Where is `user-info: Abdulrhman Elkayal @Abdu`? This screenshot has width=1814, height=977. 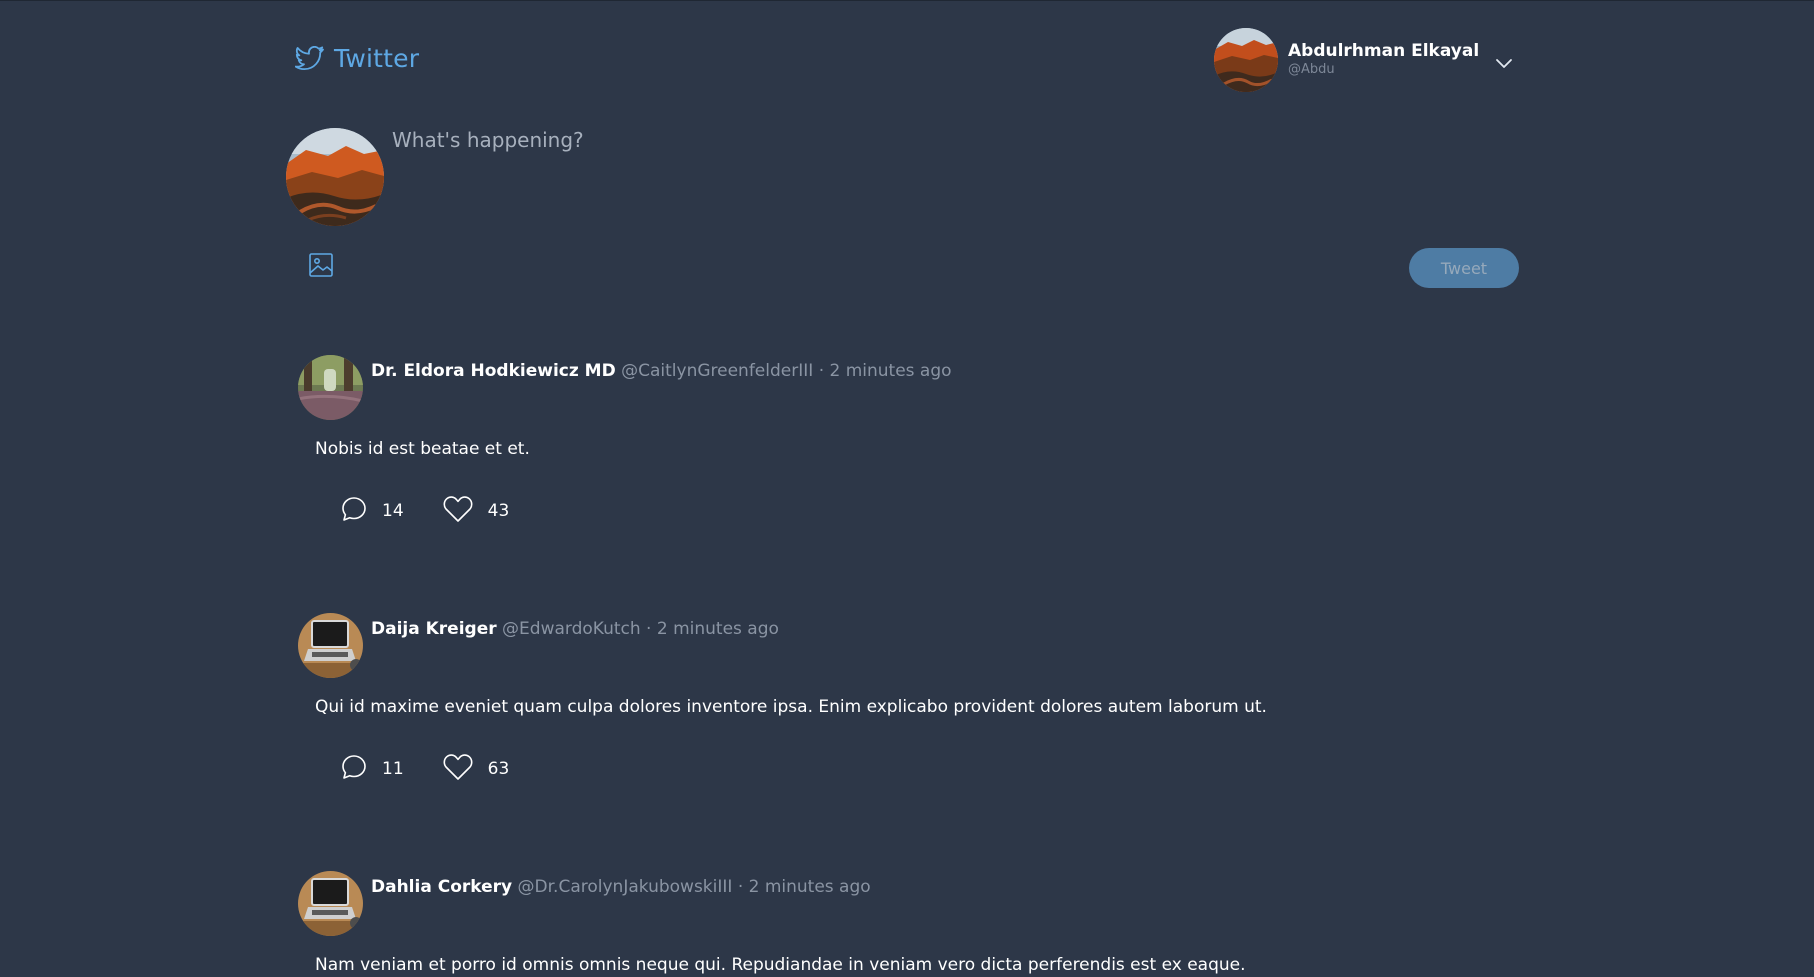 user-info: Abdulrhman Elkayal @Abdu is located at coordinates (1383, 60).